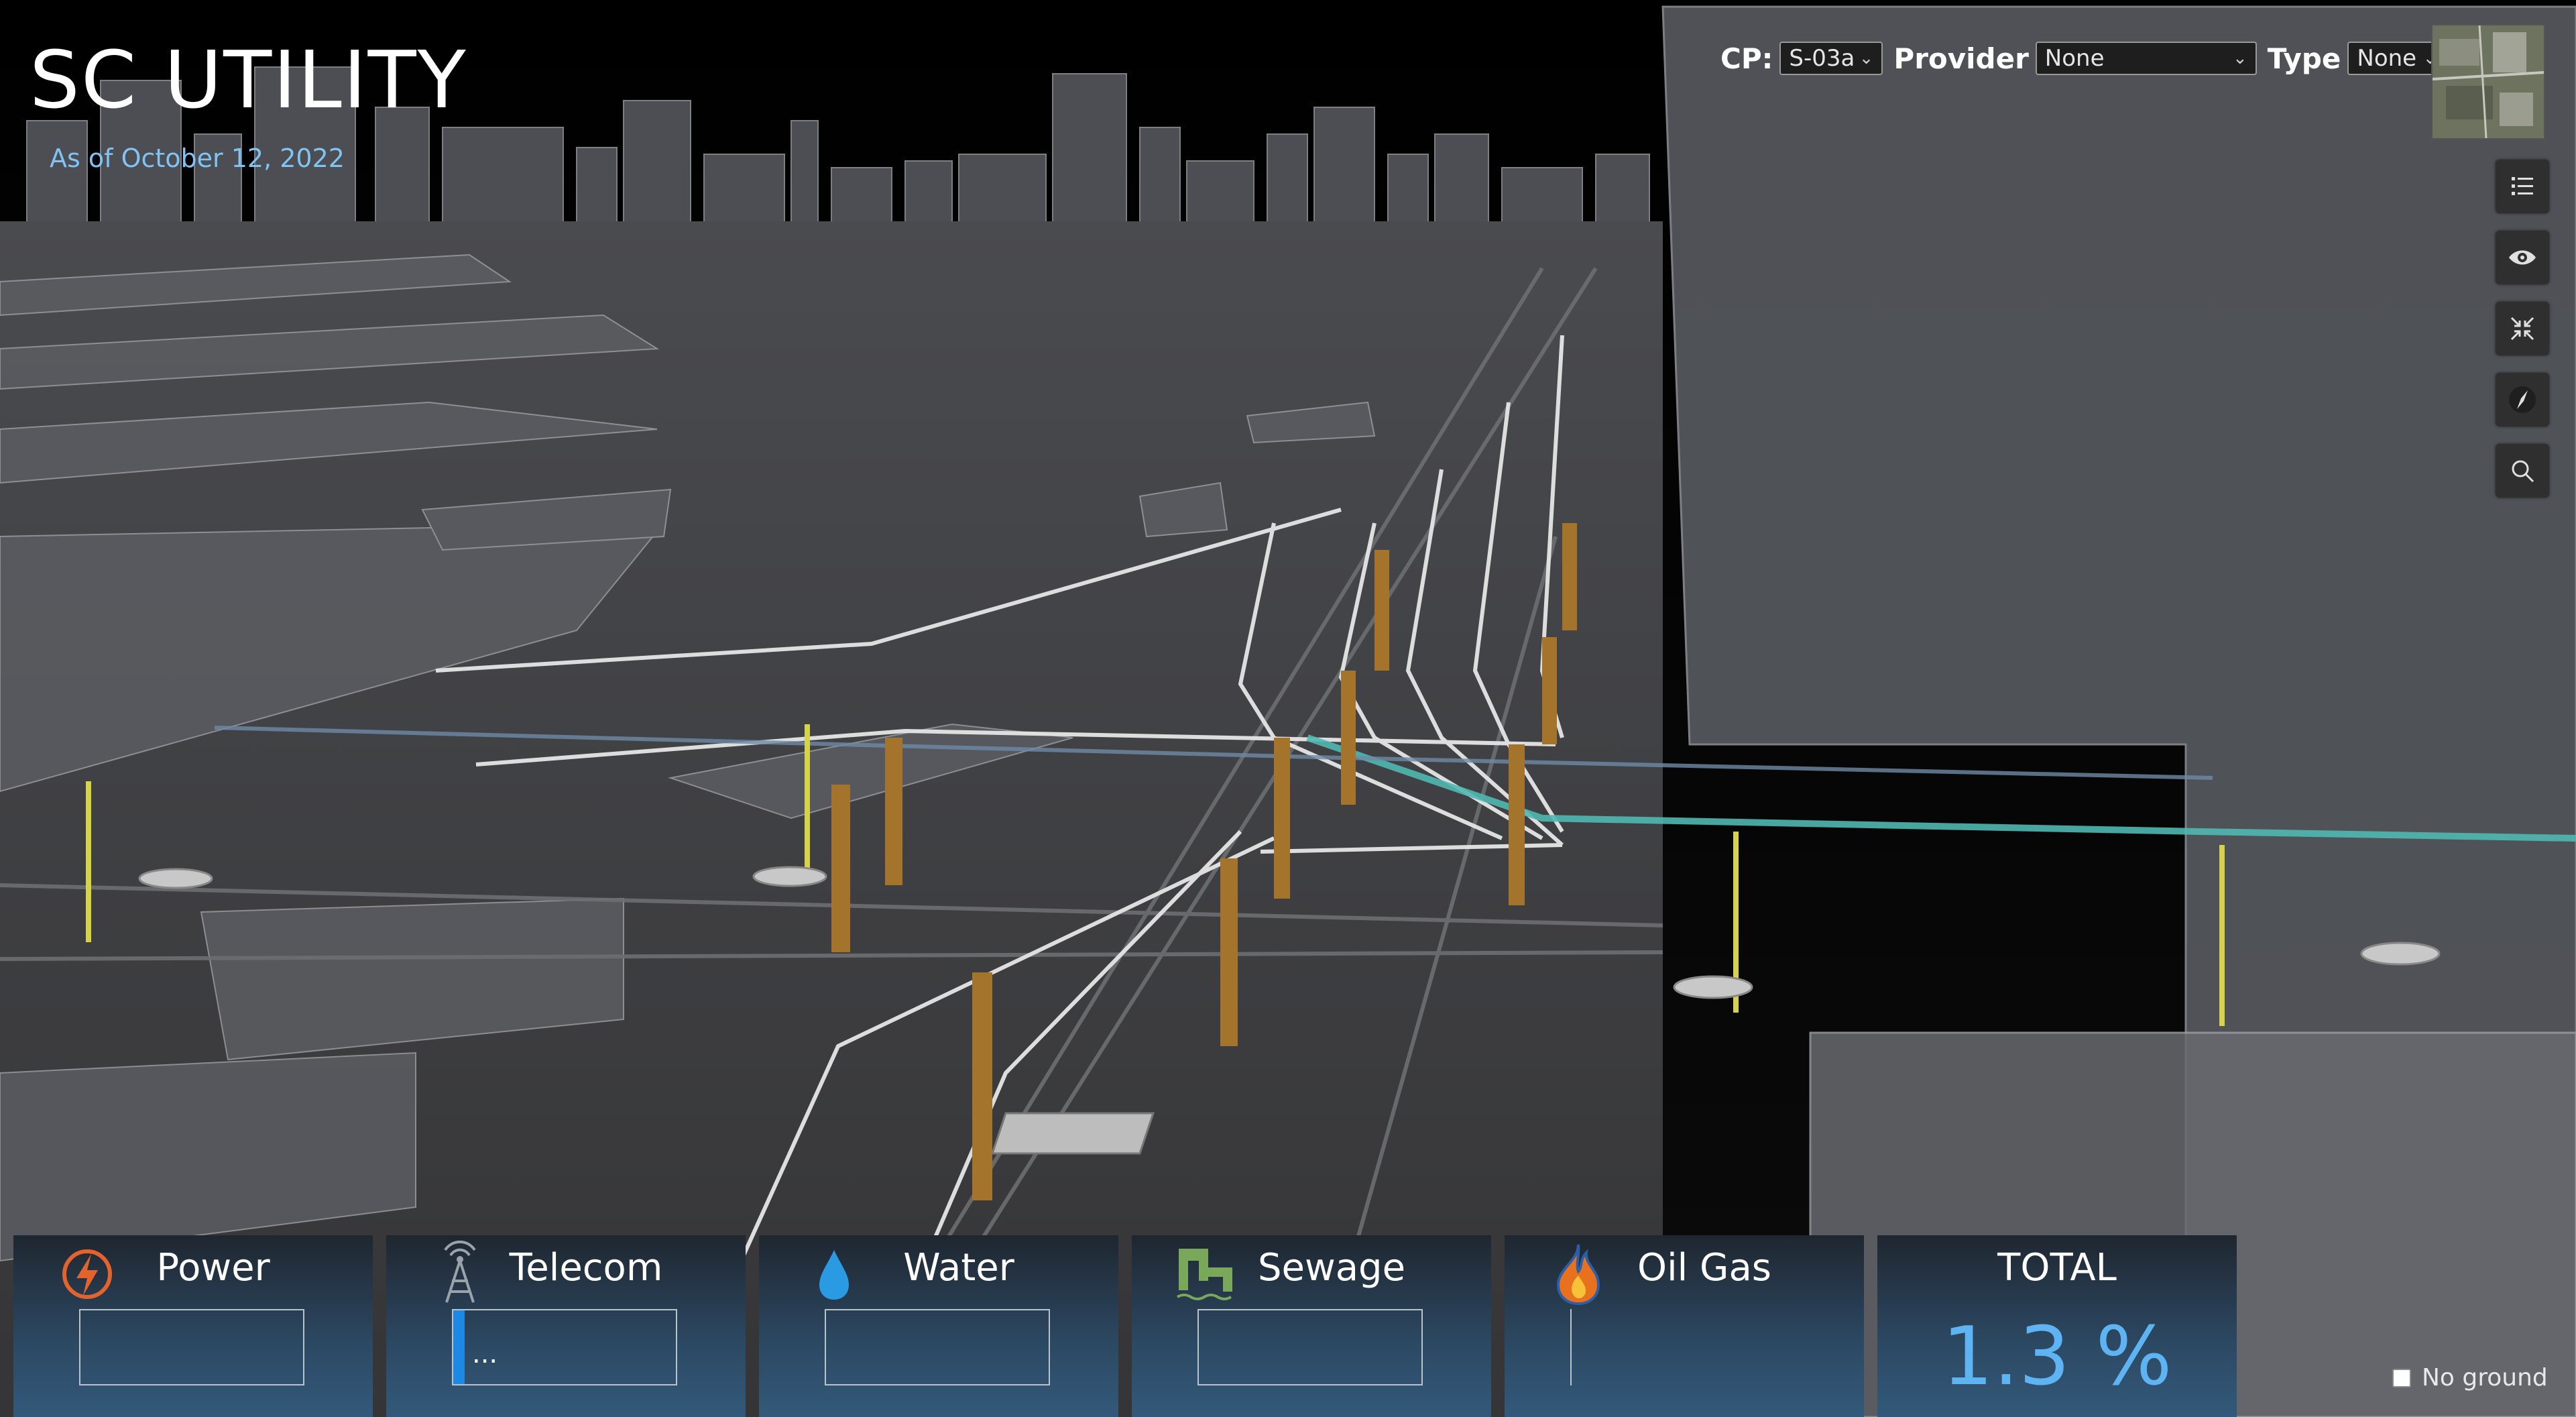 This screenshot has width=2576, height=1417. I want to click on cp-select-value: S-03a, so click(1822, 58).